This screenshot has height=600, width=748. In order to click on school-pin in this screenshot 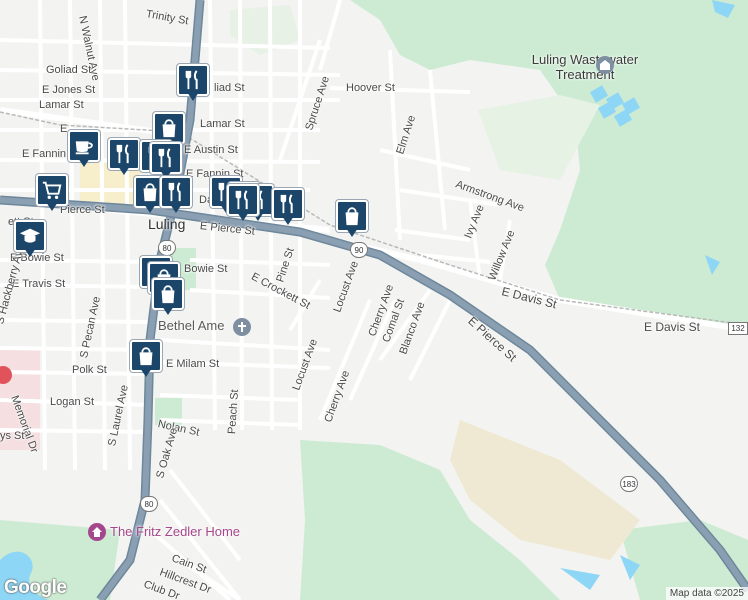, I will do `click(30, 239)`.